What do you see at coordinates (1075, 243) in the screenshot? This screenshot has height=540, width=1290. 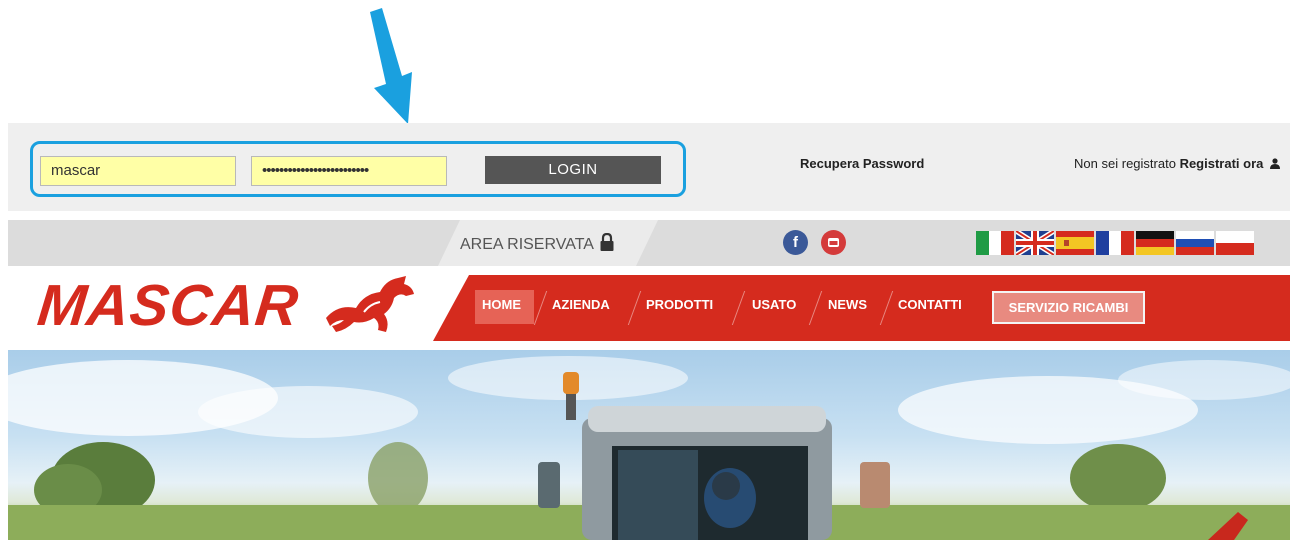 I see `flag-spain-icon` at bounding box center [1075, 243].